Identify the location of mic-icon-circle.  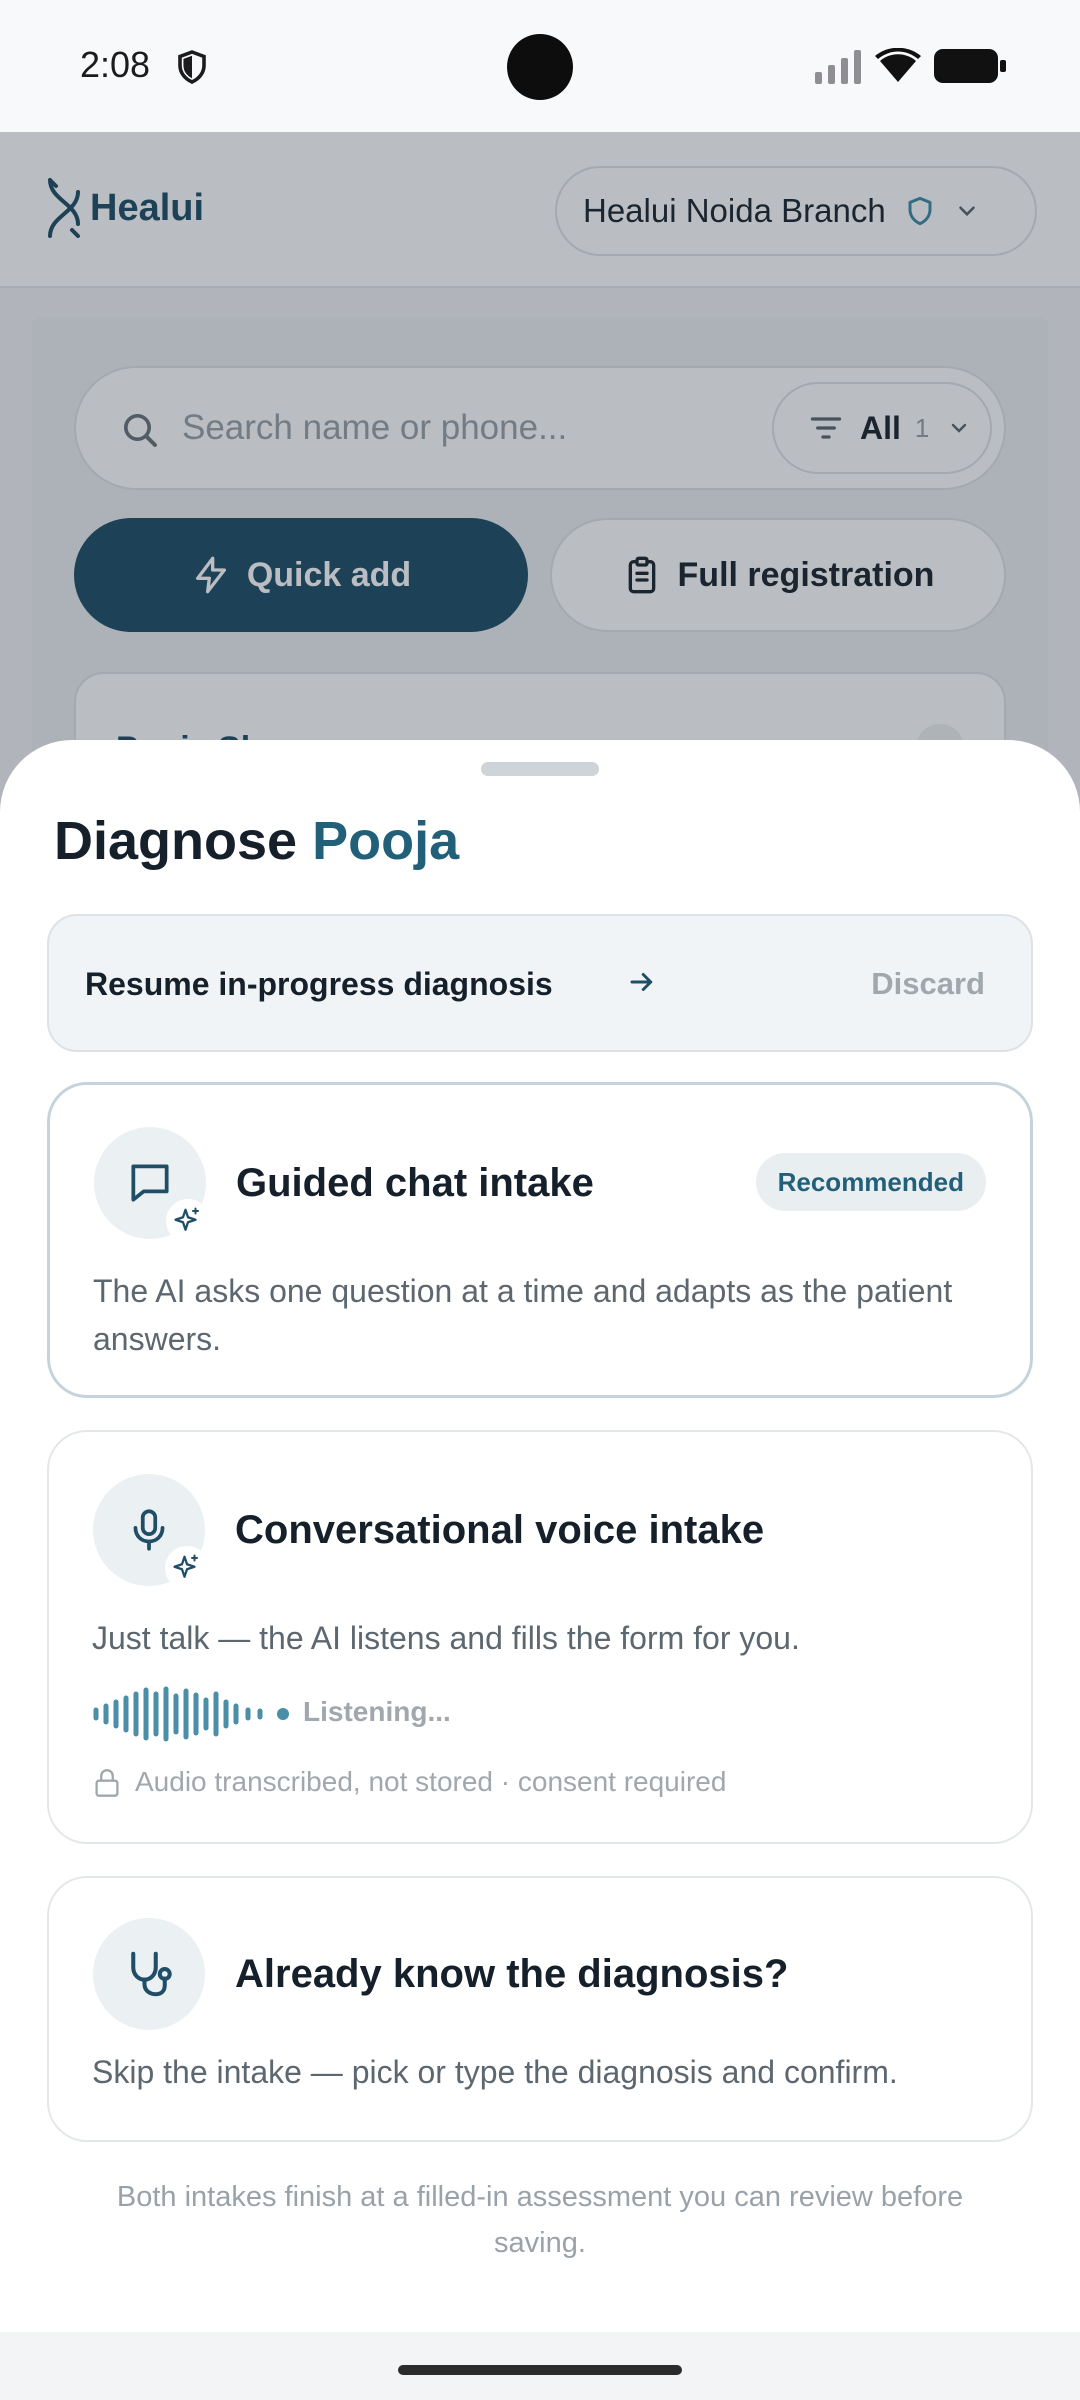
(151, 1532).